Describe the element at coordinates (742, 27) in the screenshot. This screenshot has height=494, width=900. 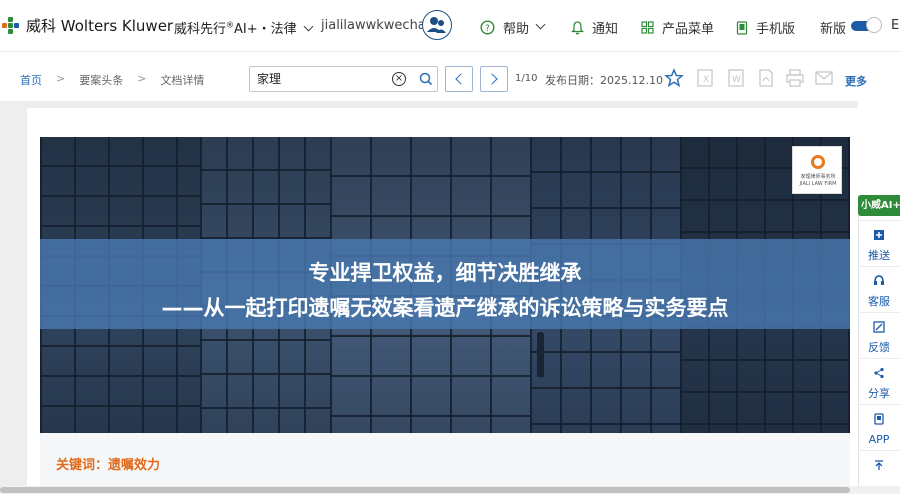
I see `phone-icon` at that location.